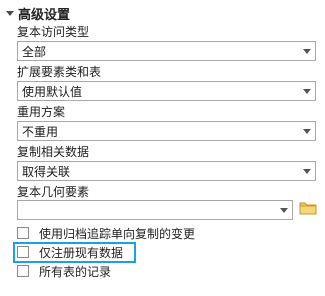 Image resolution: width=325 pixels, height=296 pixels. What do you see at coordinates (166, 131) in the screenshot?
I see `reuse-schema-dropdown: 不重用` at bounding box center [166, 131].